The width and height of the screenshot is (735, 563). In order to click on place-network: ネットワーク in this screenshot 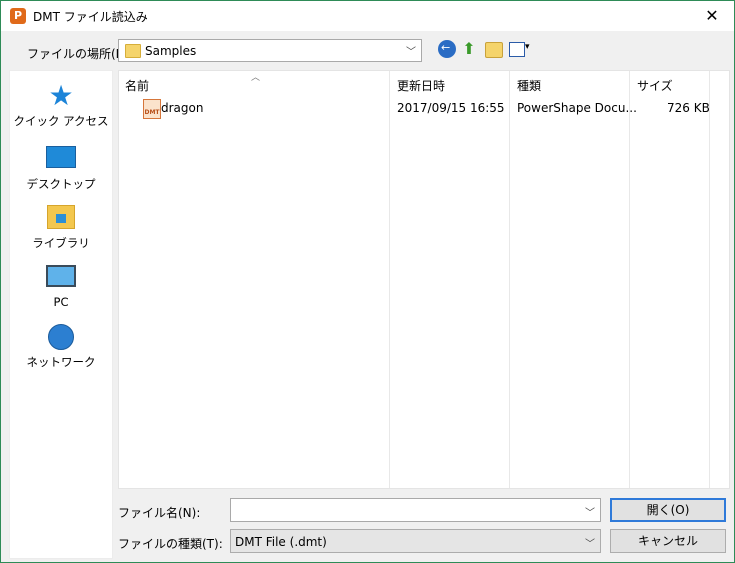, I will do `click(61, 346)`.